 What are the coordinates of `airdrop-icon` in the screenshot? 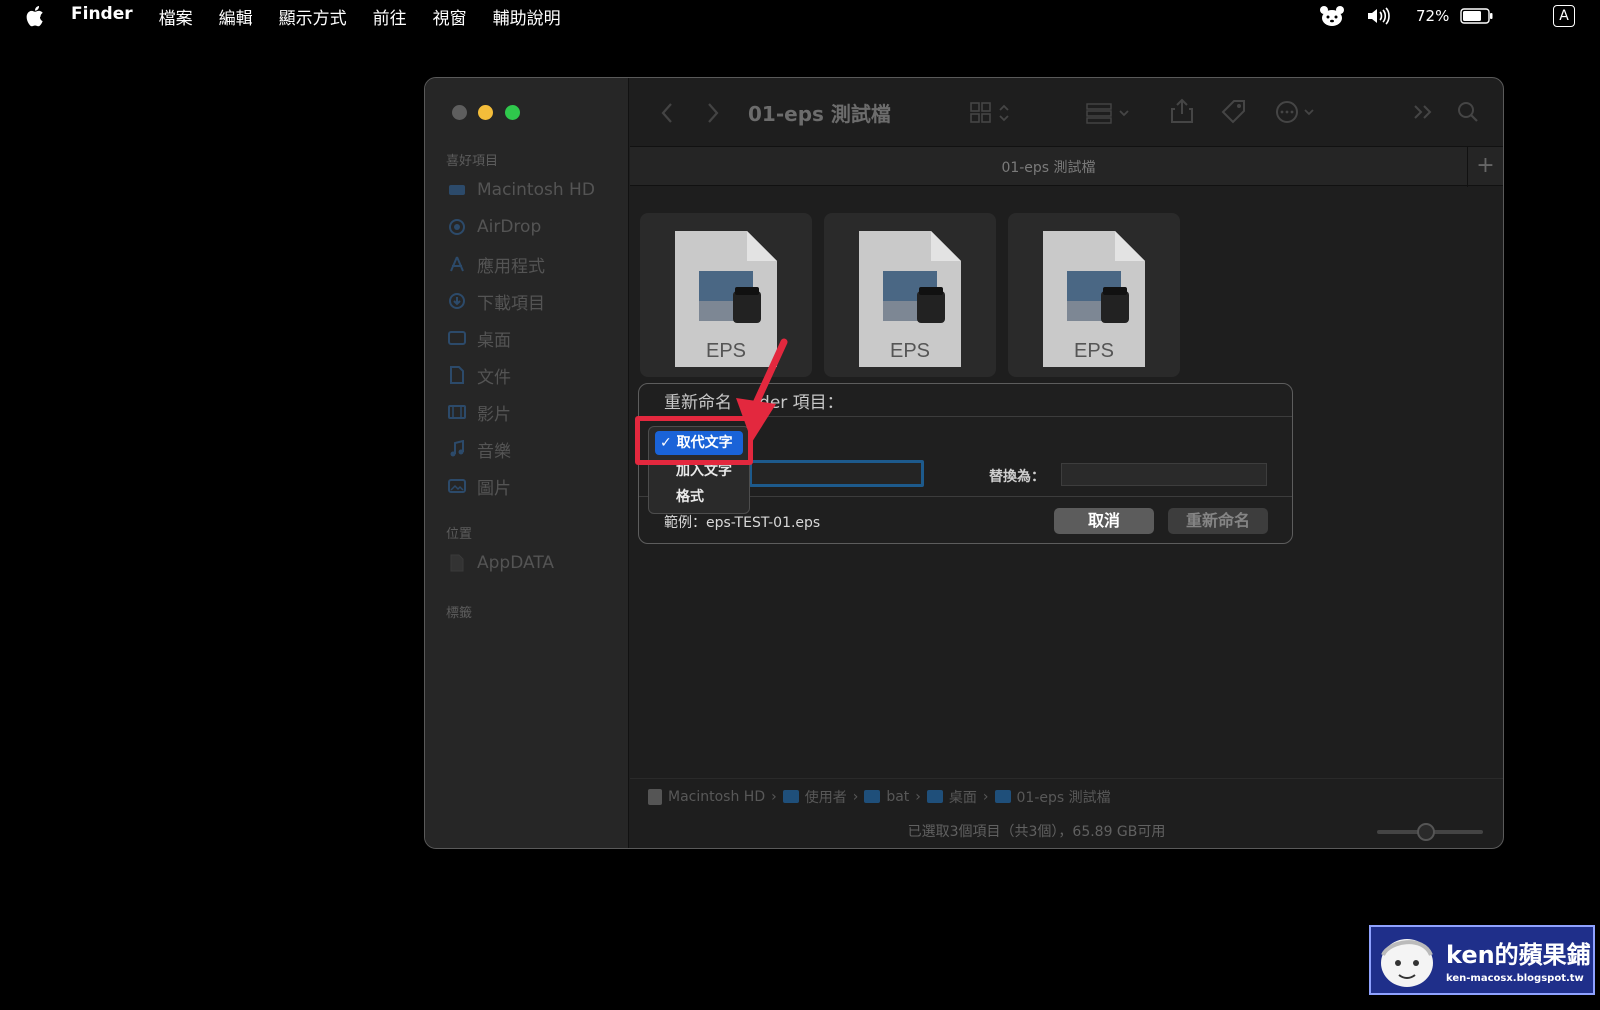 It's located at (457, 227).